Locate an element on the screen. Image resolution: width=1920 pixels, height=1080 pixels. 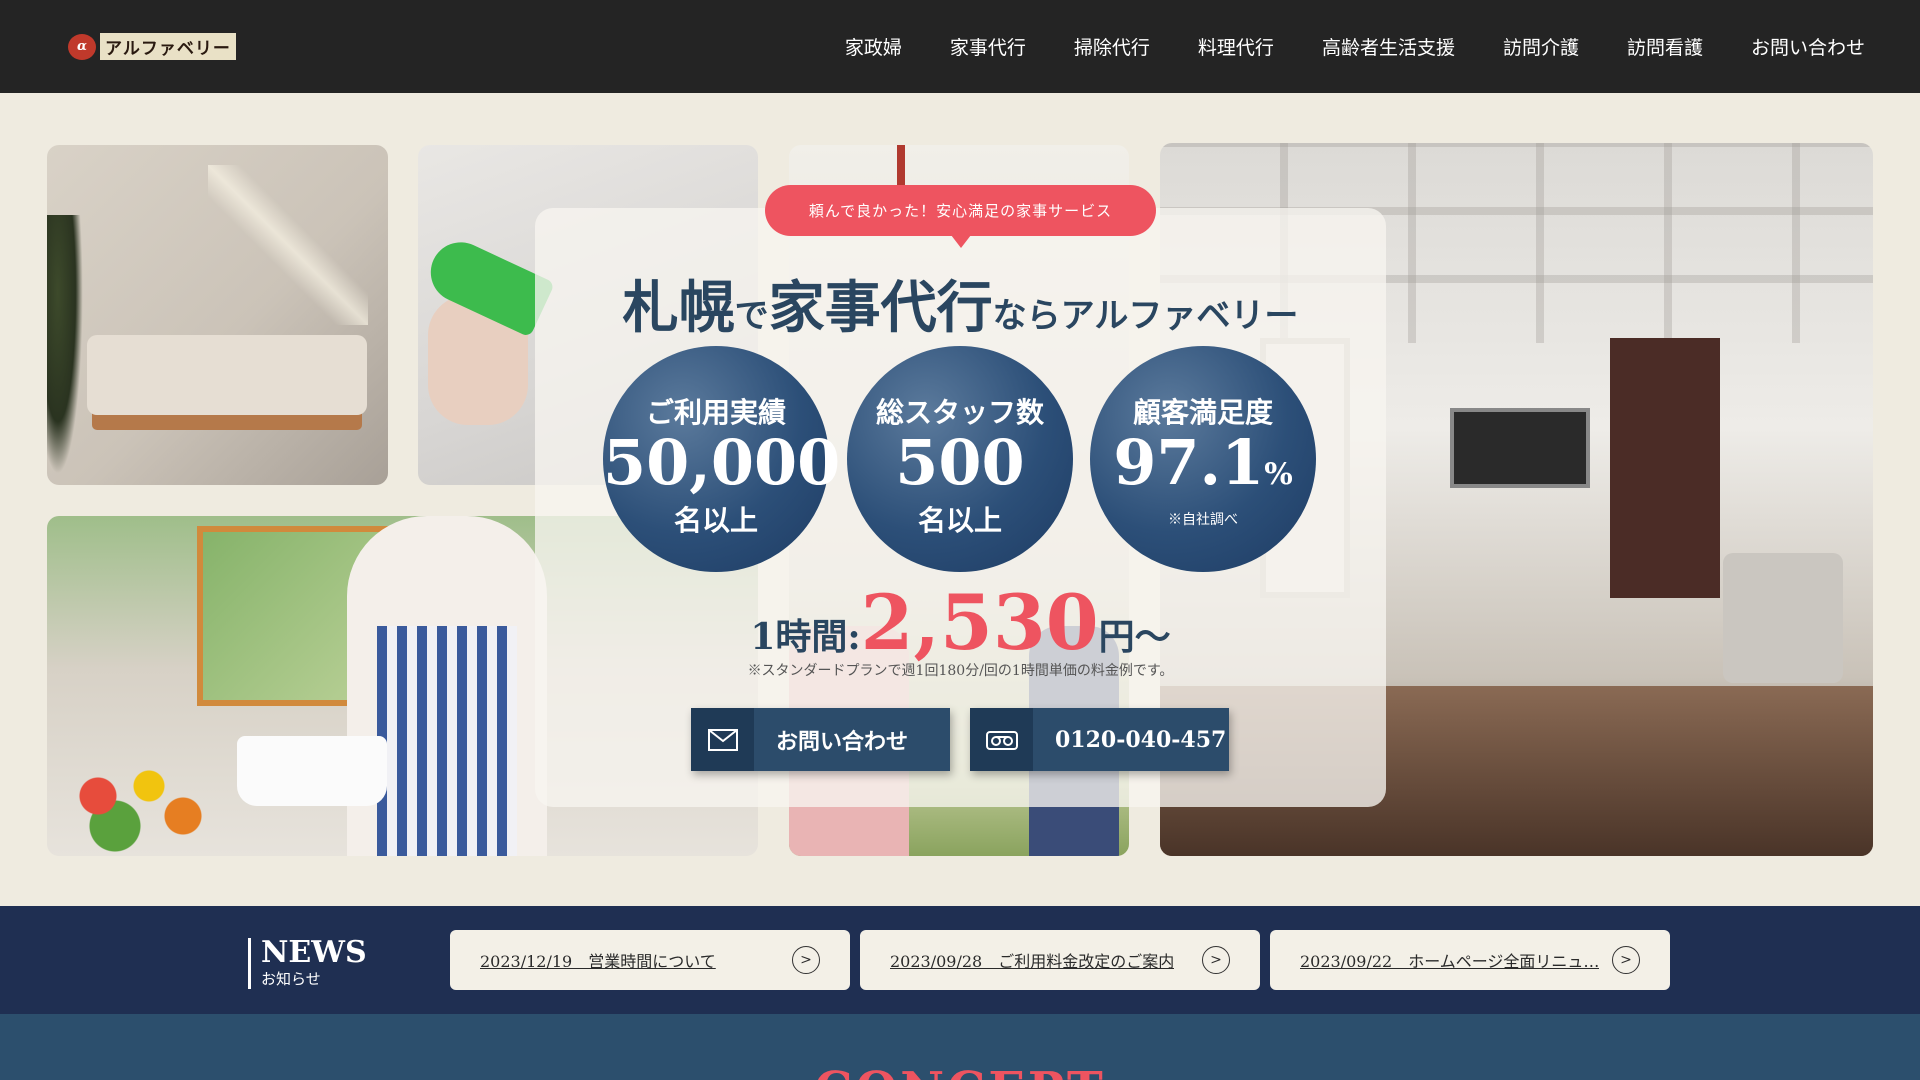
concept-title: CONCEPT is located at coordinates (960, 1071).